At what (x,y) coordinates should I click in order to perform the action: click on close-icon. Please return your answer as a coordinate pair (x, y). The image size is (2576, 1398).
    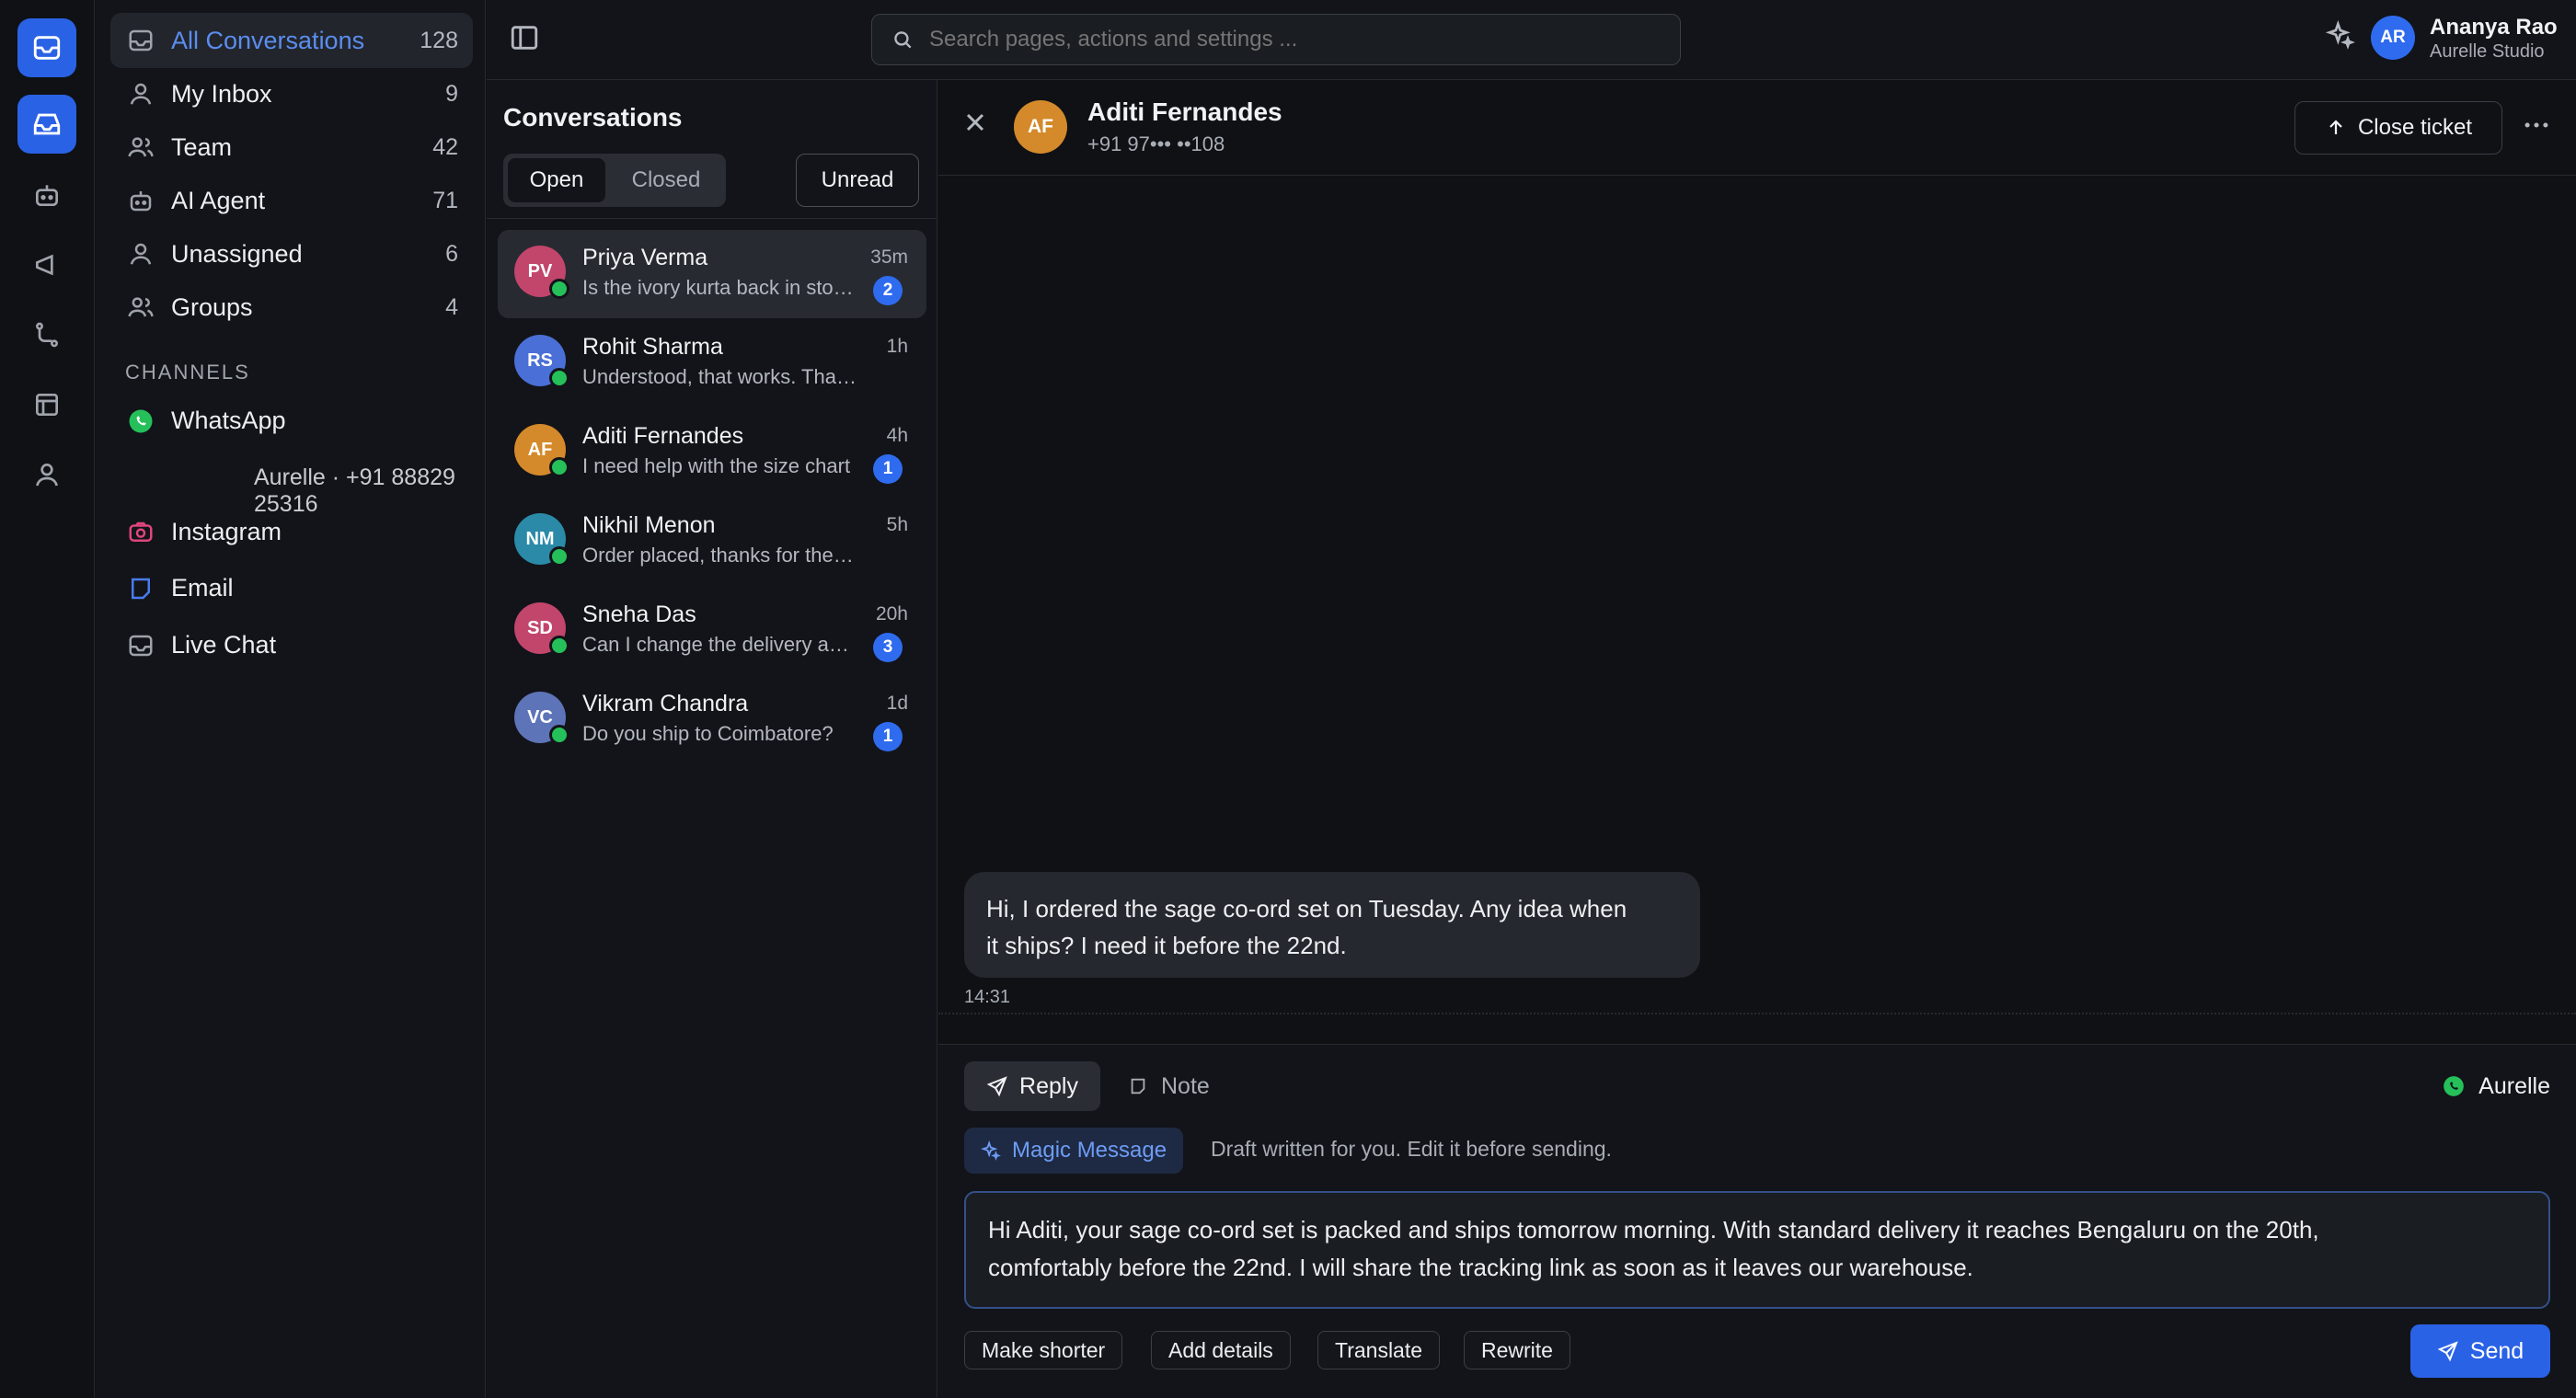
    Looking at the image, I should click on (975, 122).